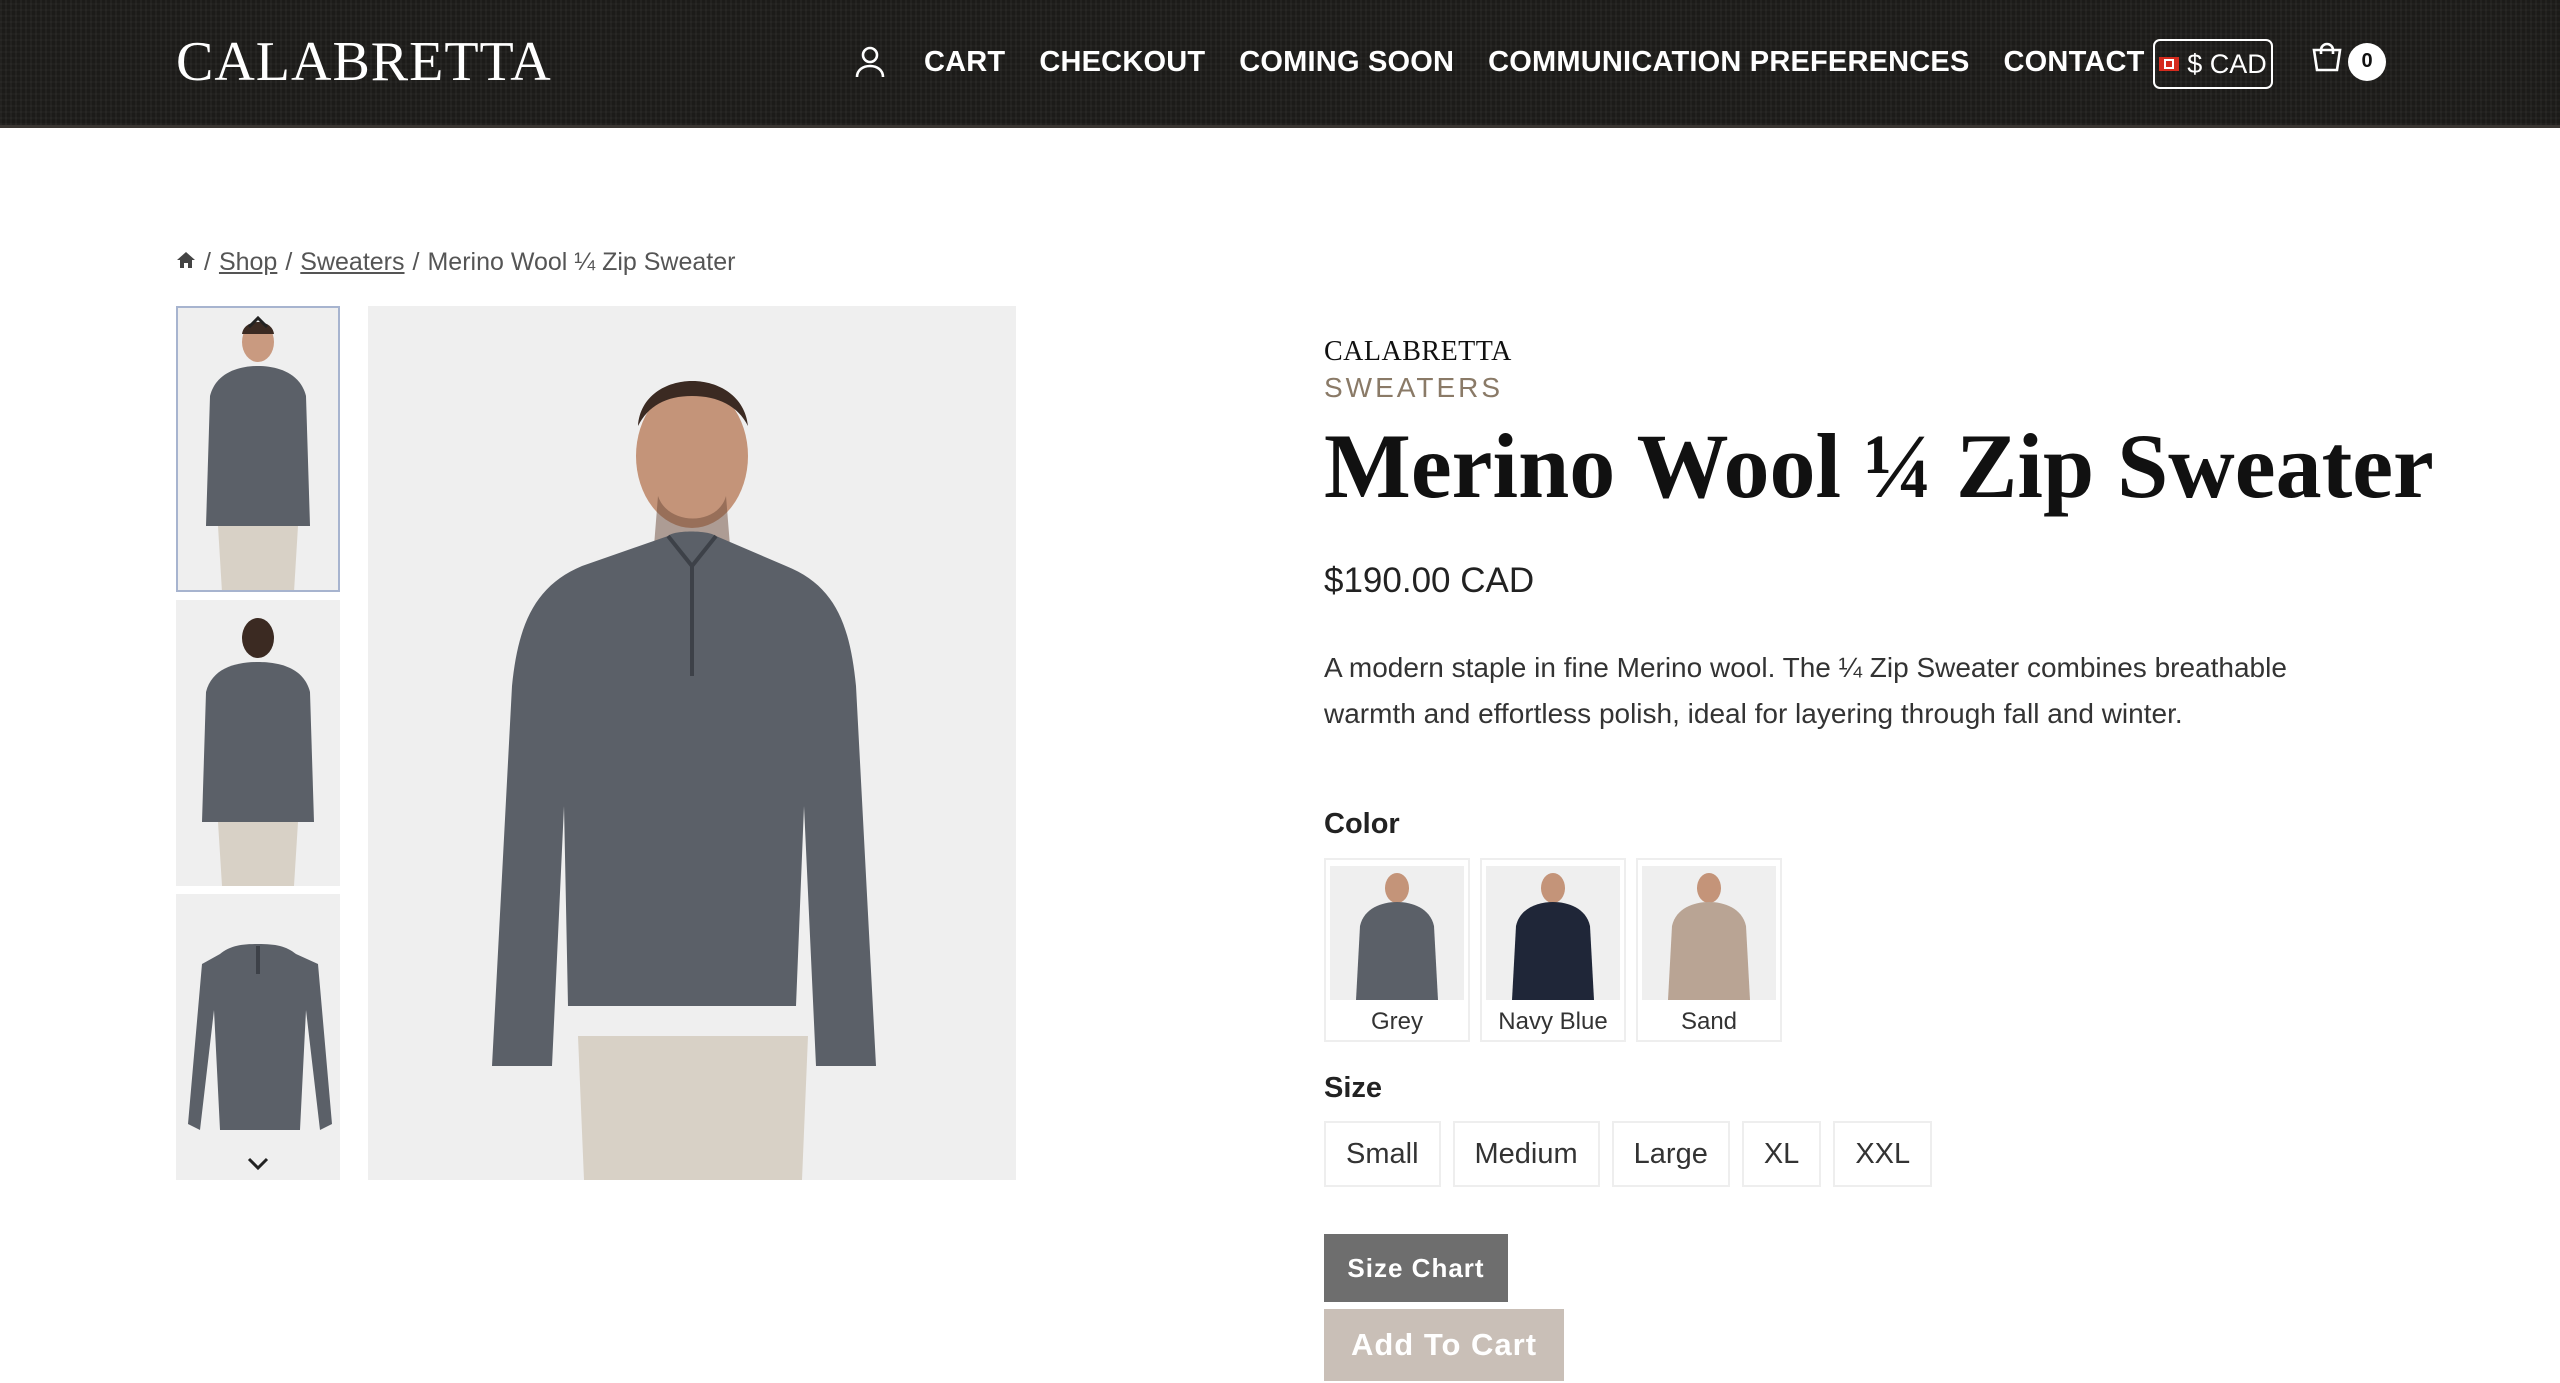 The height and width of the screenshot is (1383, 2560). Describe the element at coordinates (352, 262) in the screenshot. I see `breadcrumb-sweaters: Sweaters` at that location.